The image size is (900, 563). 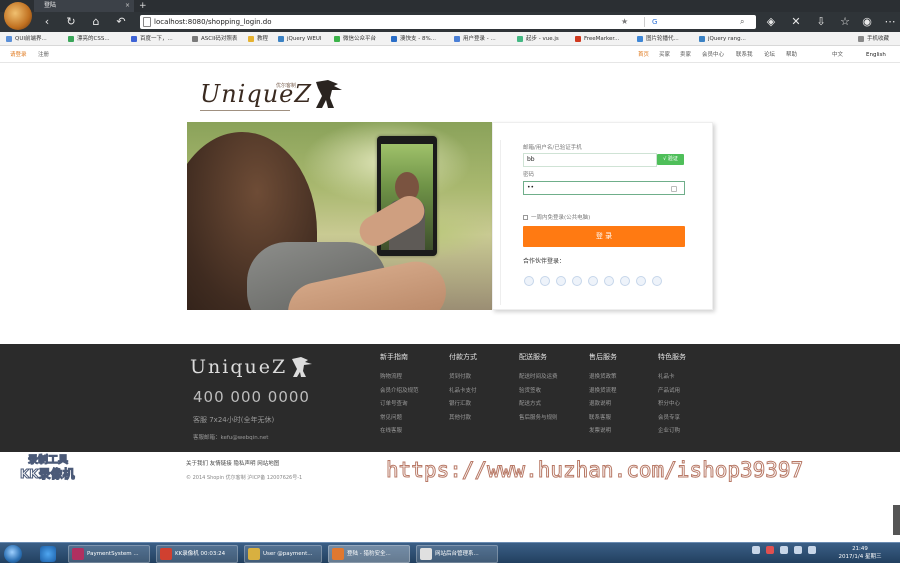 What do you see at coordinates (529, 281) in the screenshot?
I see `partner-qq-icon` at bounding box center [529, 281].